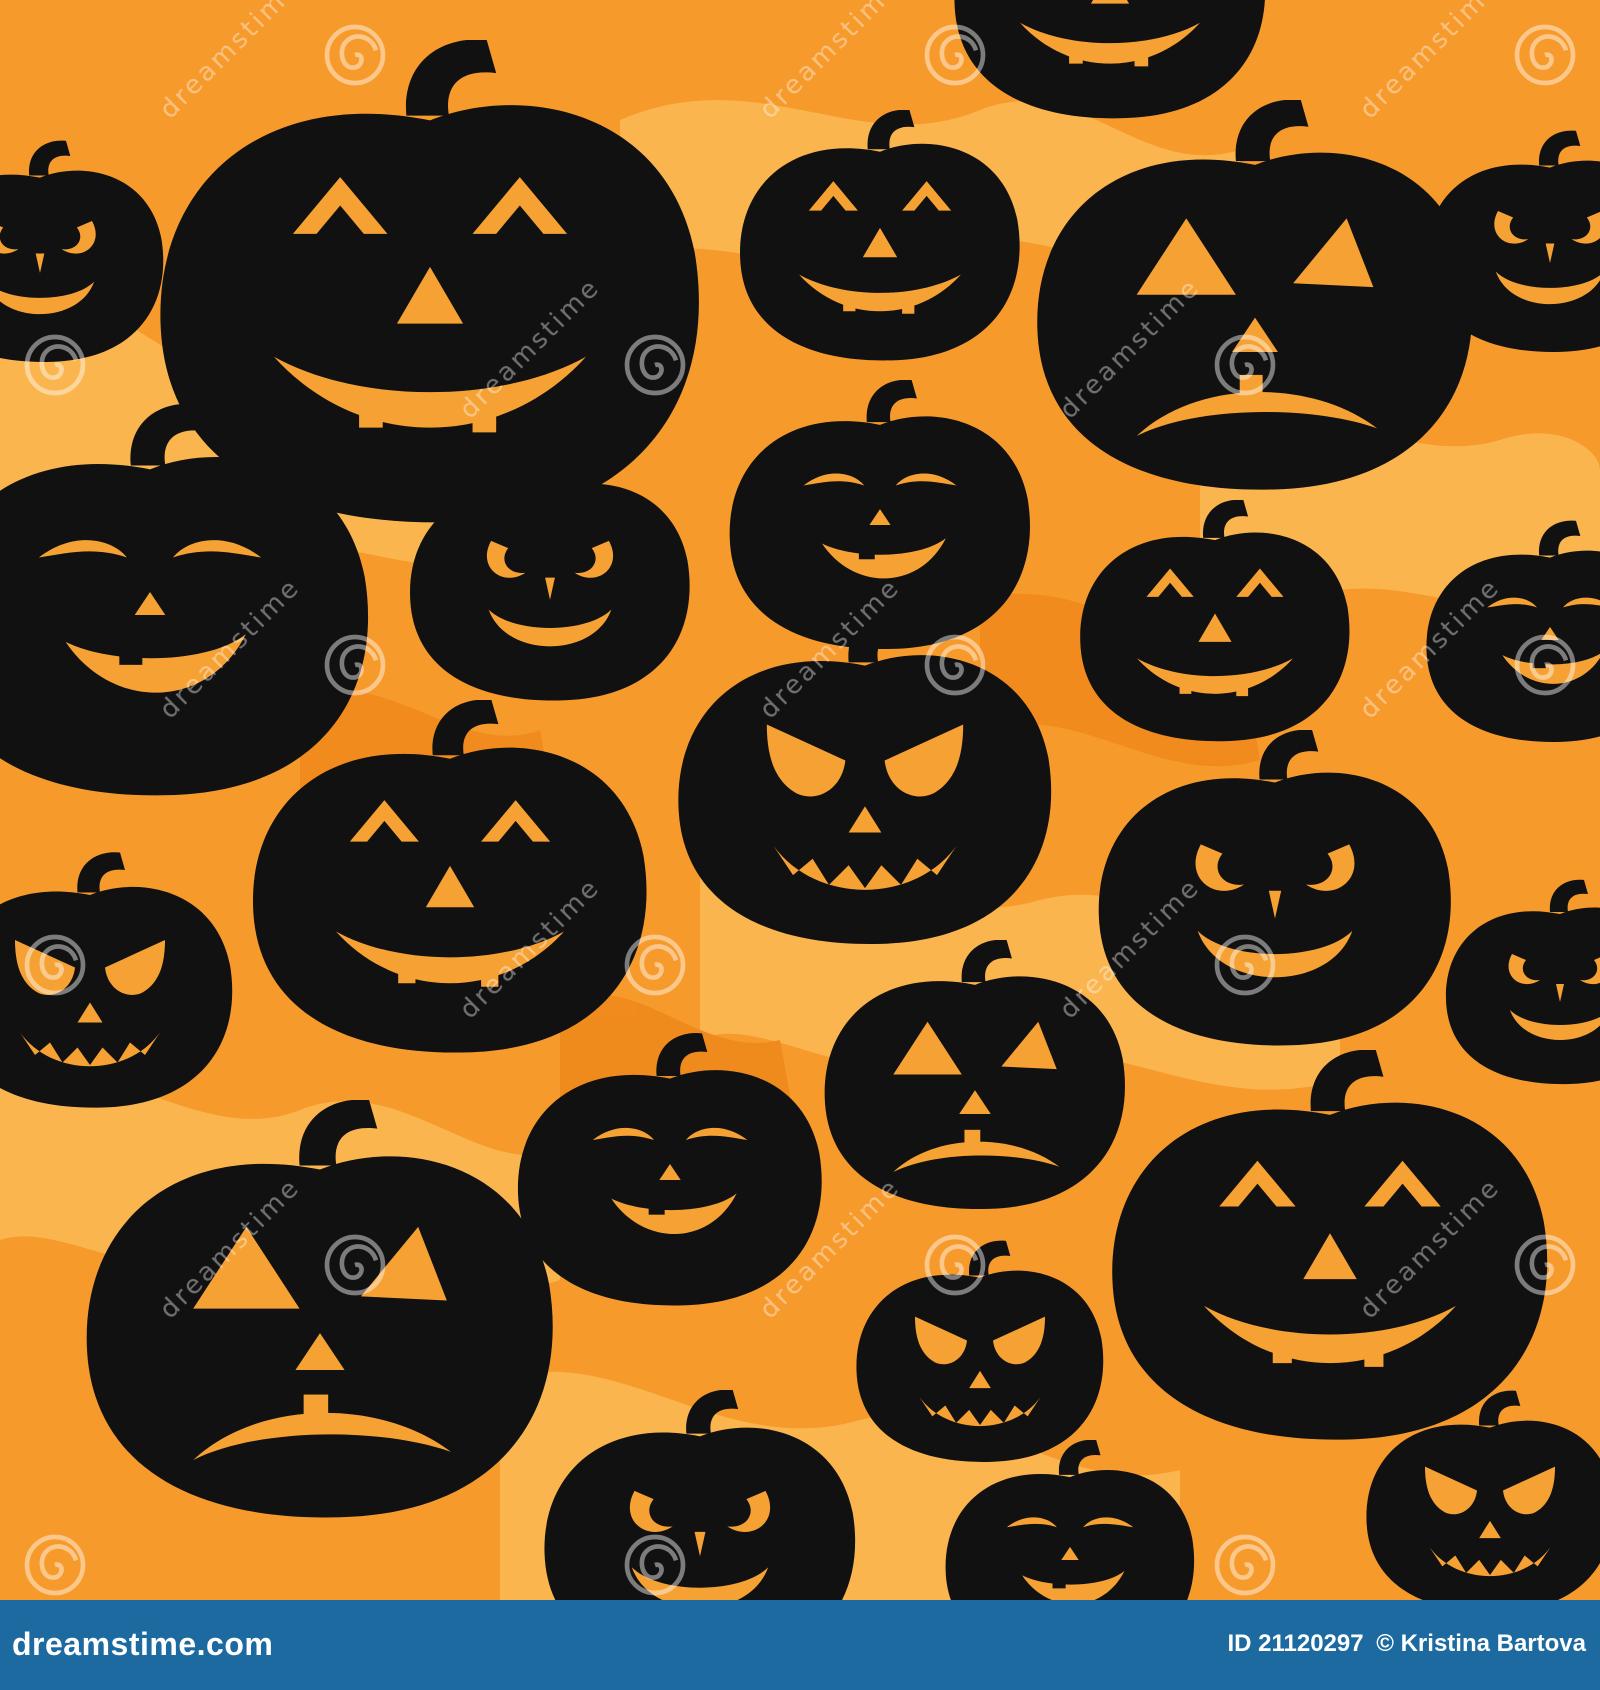  What do you see at coordinates (1295, 1643) in the screenshot?
I see `image-id: ID 21120297` at bounding box center [1295, 1643].